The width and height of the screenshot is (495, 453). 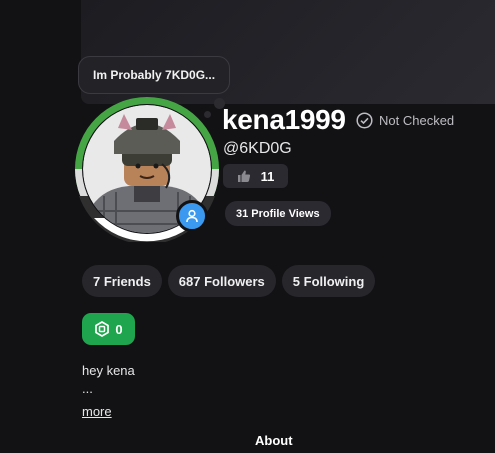 What do you see at coordinates (267, 176) in the screenshot?
I see `likes-count: 11` at bounding box center [267, 176].